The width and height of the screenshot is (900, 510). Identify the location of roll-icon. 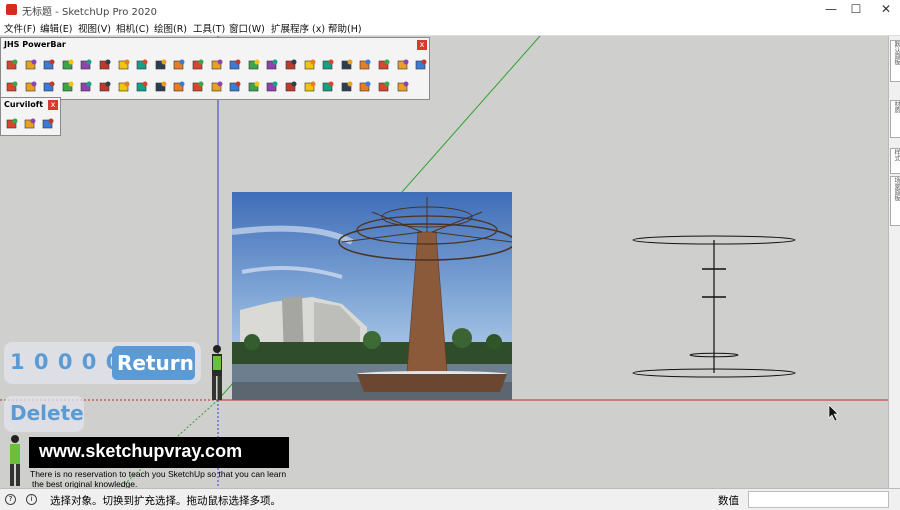
(124, 65).